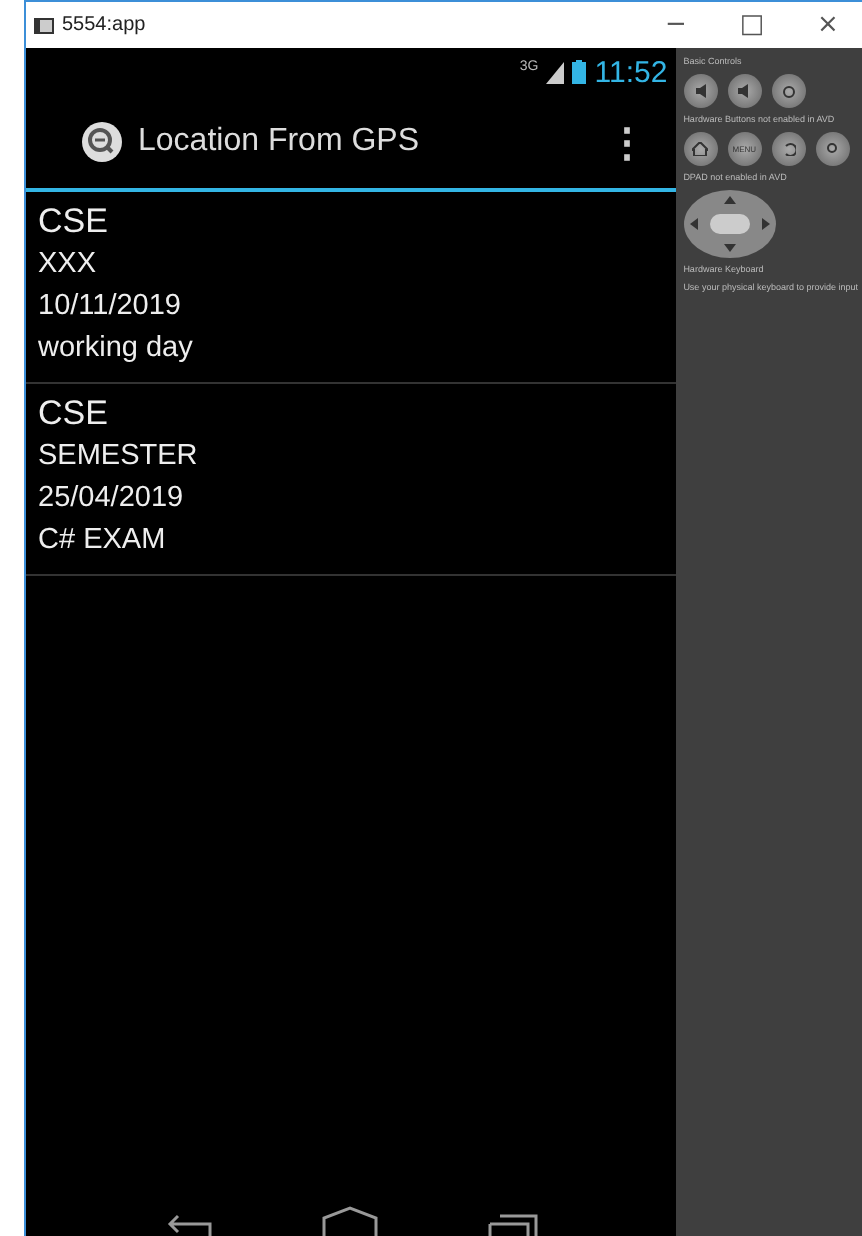 The height and width of the screenshot is (1236, 862). I want to click on signal-icon, so click(555, 72).